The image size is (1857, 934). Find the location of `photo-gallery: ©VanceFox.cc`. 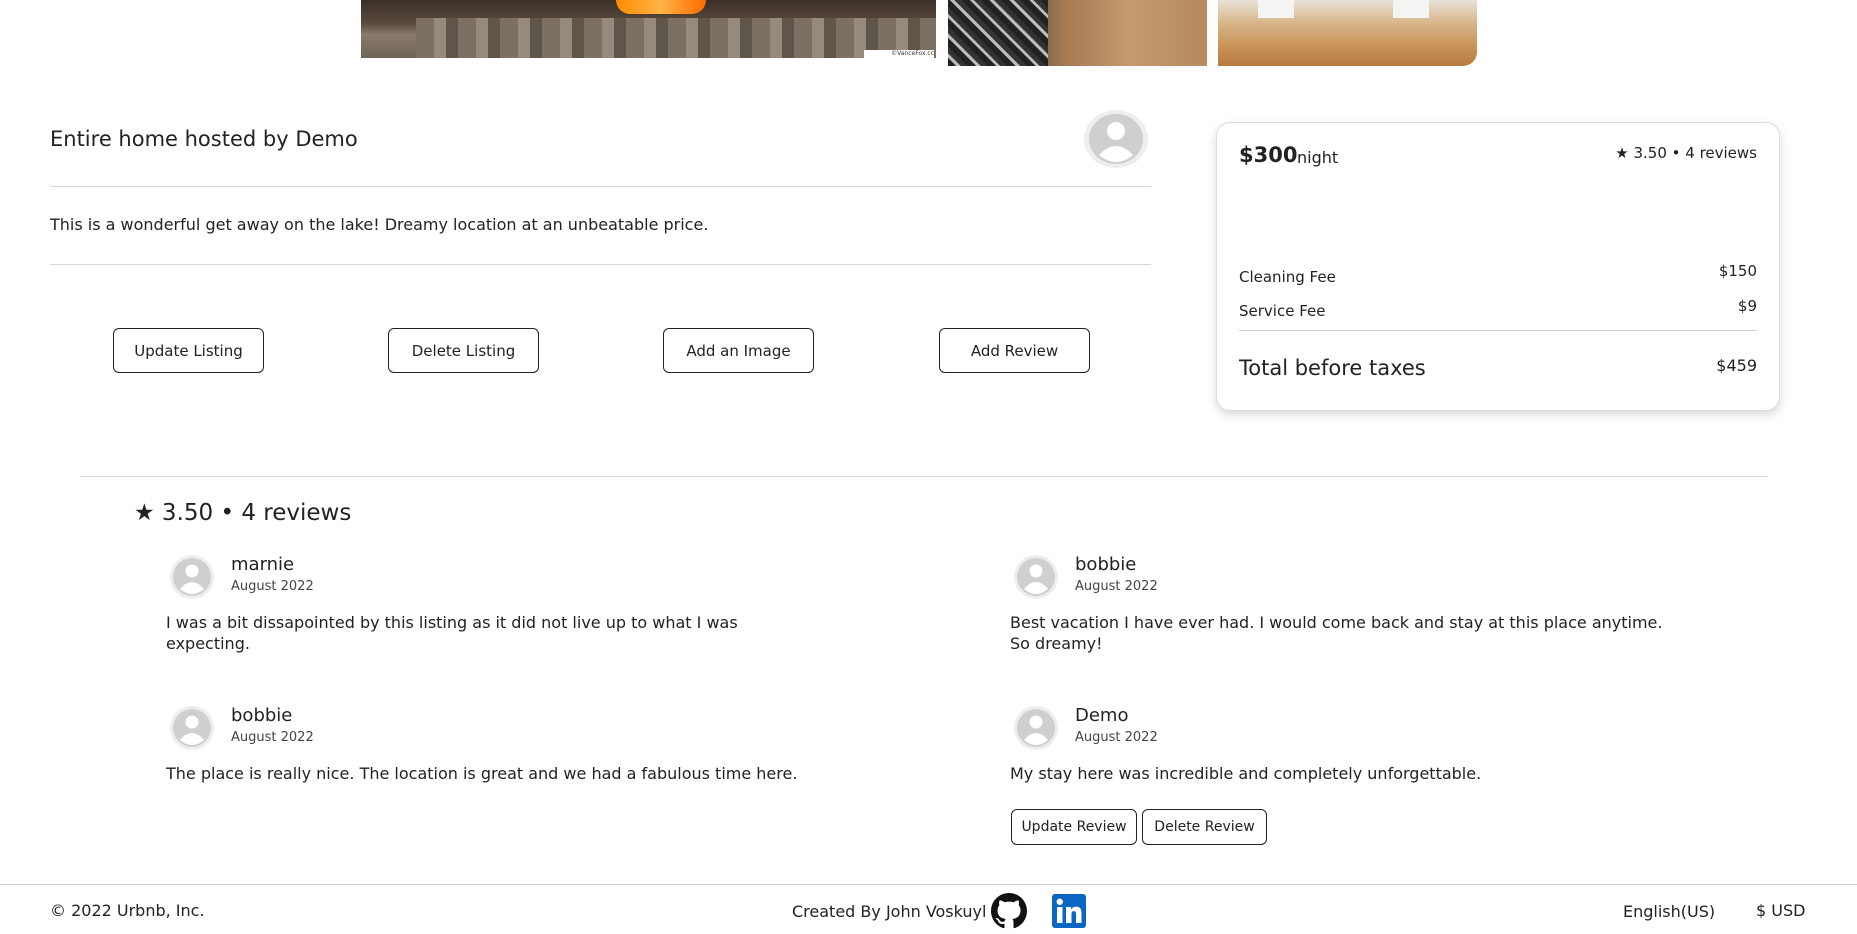

photo-gallery: ©VanceFox.cc is located at coordinates (919, 33).